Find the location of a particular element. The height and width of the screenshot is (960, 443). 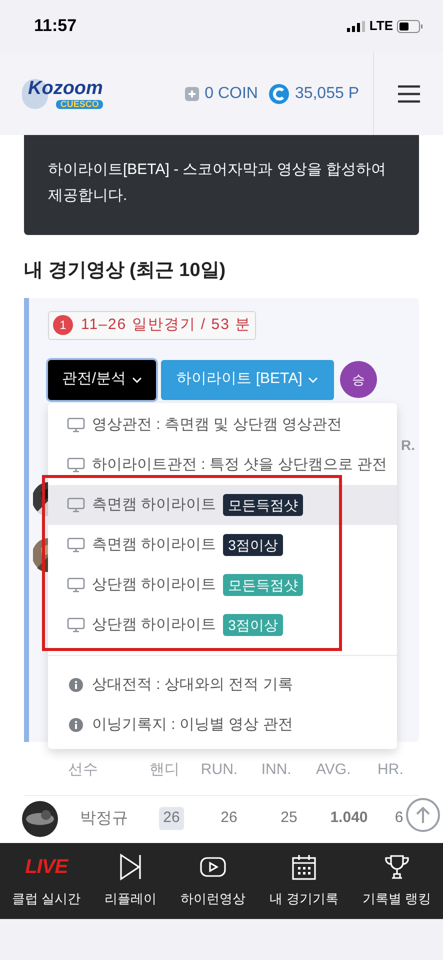

plus-icon is located at coordinates (191, 93).